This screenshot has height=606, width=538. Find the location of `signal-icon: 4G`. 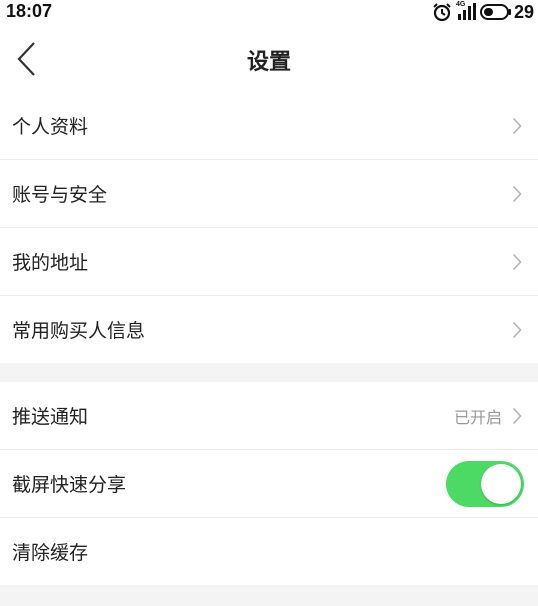

signal-icon: 4G is located at coordinates (467, 11).